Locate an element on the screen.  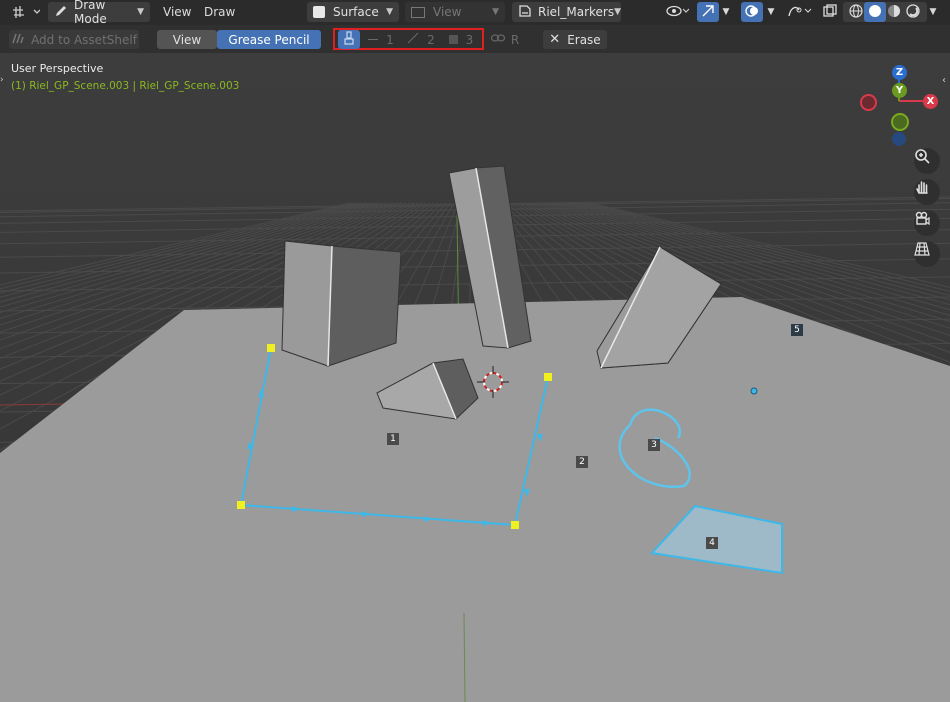
random-toggle: R is located at coordinates (505, 39).